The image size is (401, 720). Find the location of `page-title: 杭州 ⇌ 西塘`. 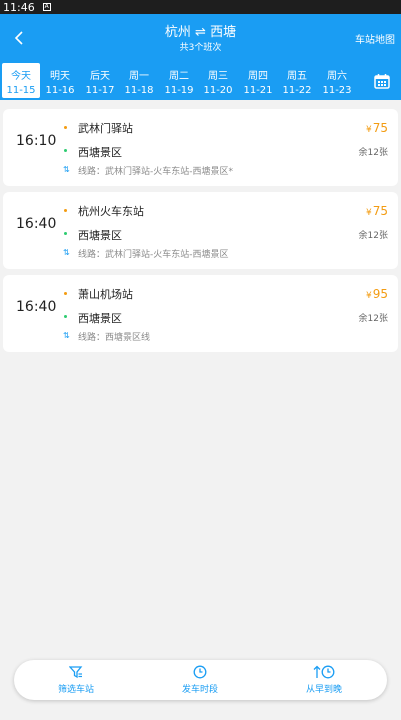

page-title: 杭州 ⇌ 西塘 is located at coordinates (200, 30).